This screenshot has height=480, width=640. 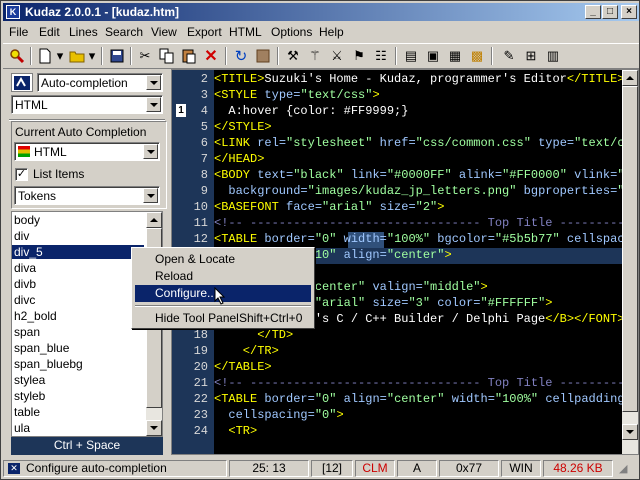 What do you see at coordinates (553, 56) in the screenshot?
I see `columns-icon: ▥` at bounding box center [553, 56].